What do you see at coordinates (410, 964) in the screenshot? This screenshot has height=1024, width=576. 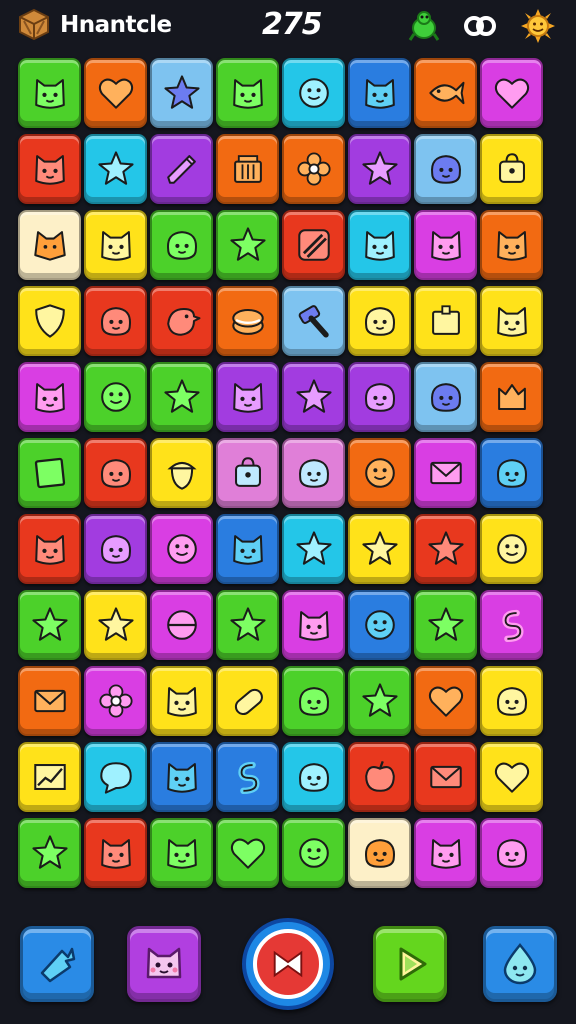 I see `play-button` at bounding box center [410, 964].